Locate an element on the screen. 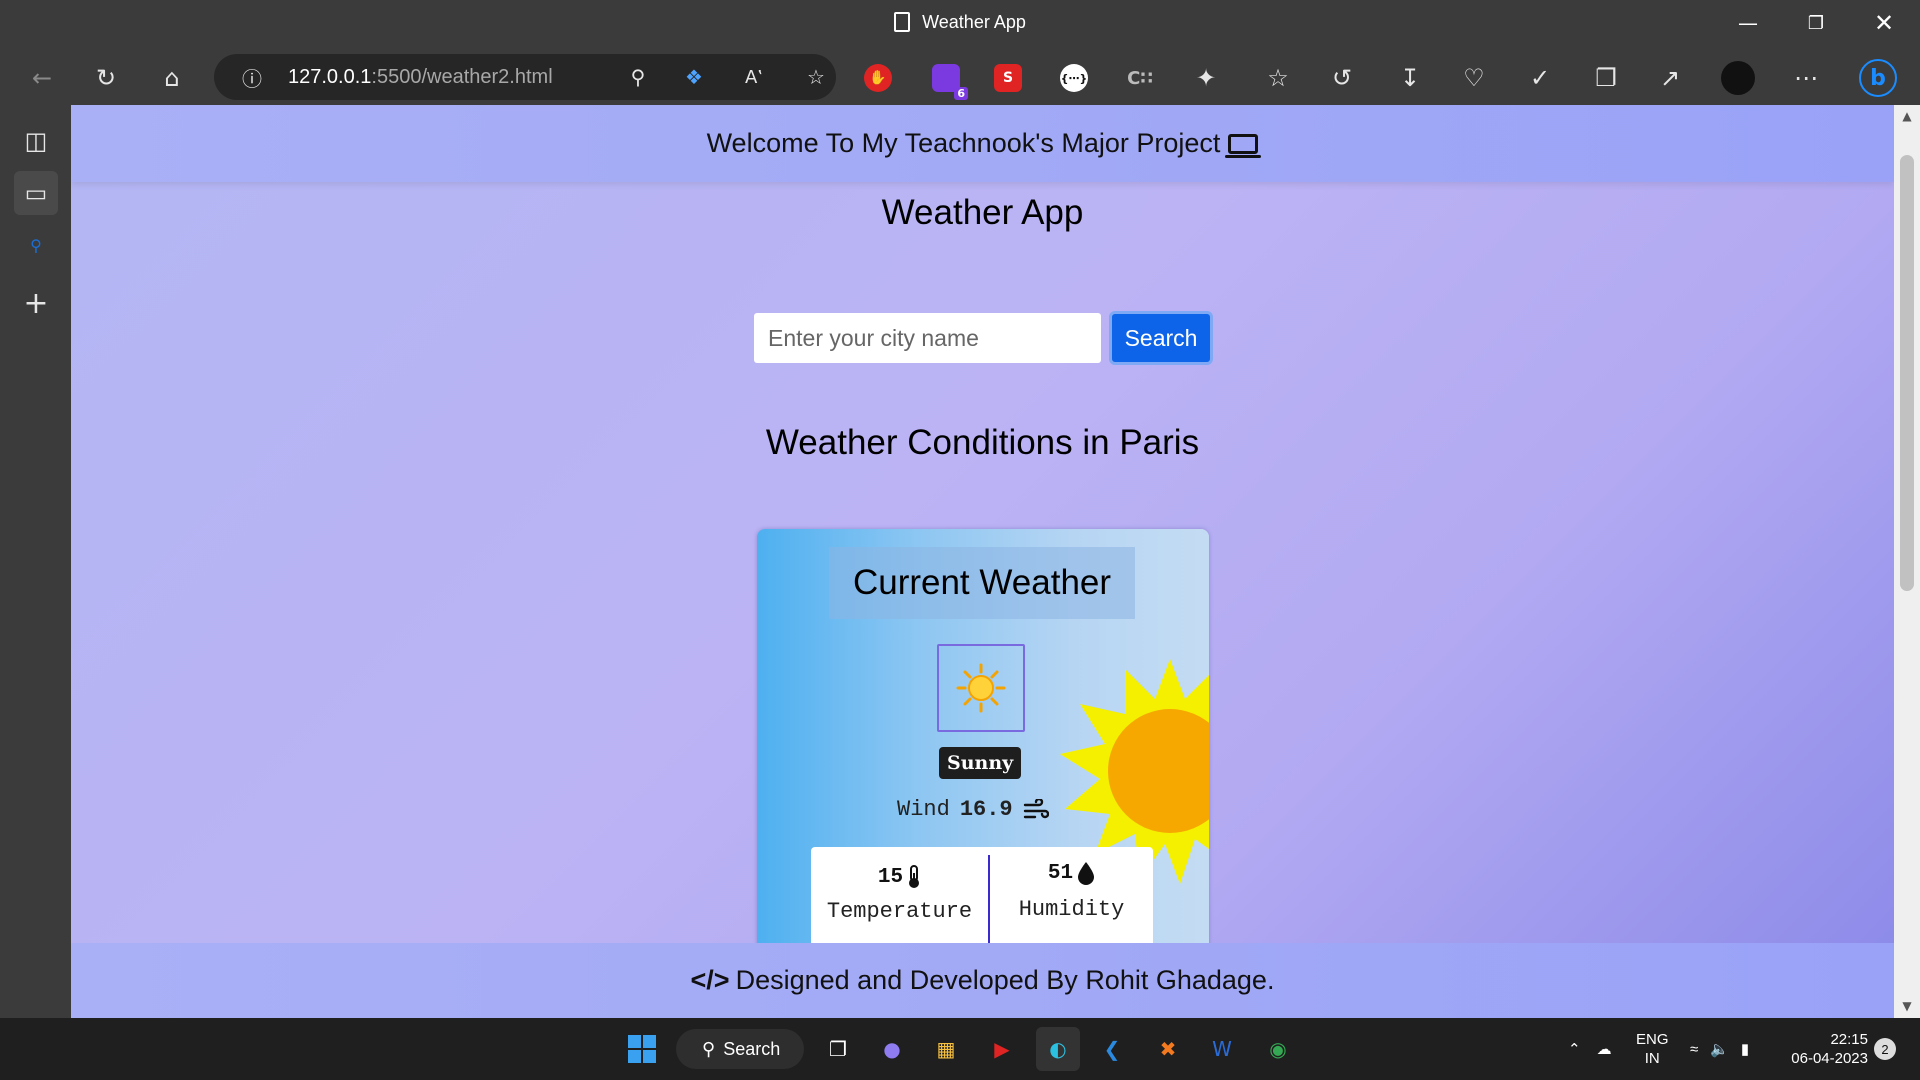 Image resolution: width=1920 pixels, height=1080 pixels. city-search-input is located at coordinates (927, 338).